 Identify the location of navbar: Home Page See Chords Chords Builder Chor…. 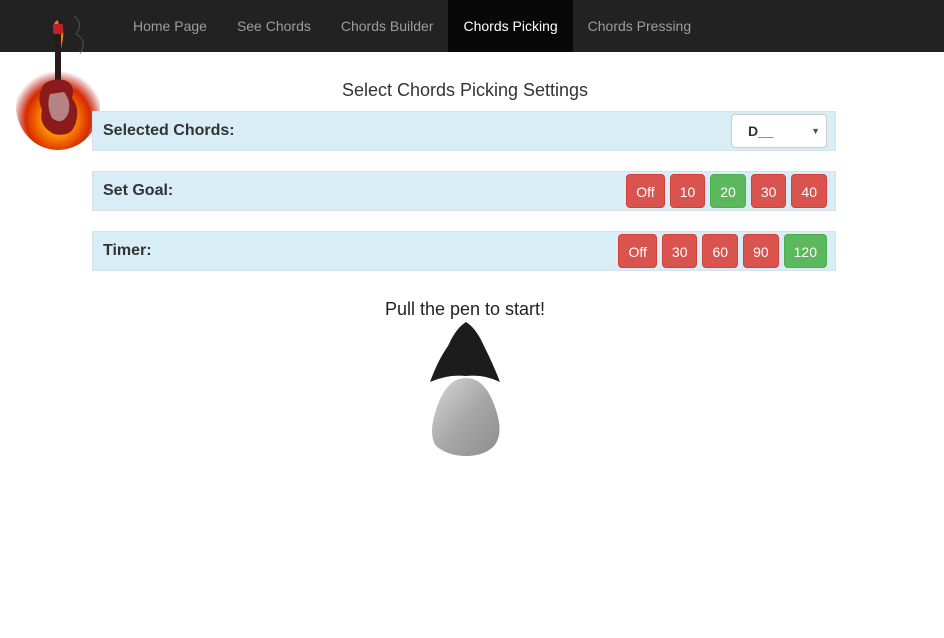
(472, 26).